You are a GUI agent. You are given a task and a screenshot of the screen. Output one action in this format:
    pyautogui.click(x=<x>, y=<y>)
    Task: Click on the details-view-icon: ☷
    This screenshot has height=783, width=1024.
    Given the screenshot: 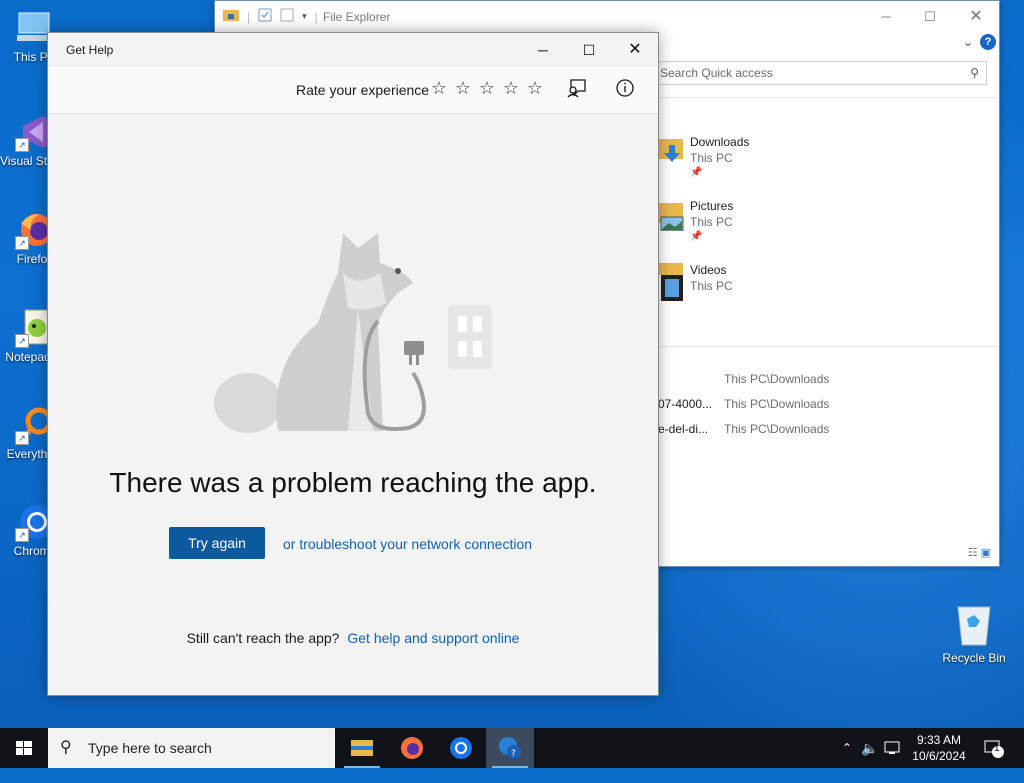 What is the action you would take?
    pyautogui.click(x=973, y=553)
    